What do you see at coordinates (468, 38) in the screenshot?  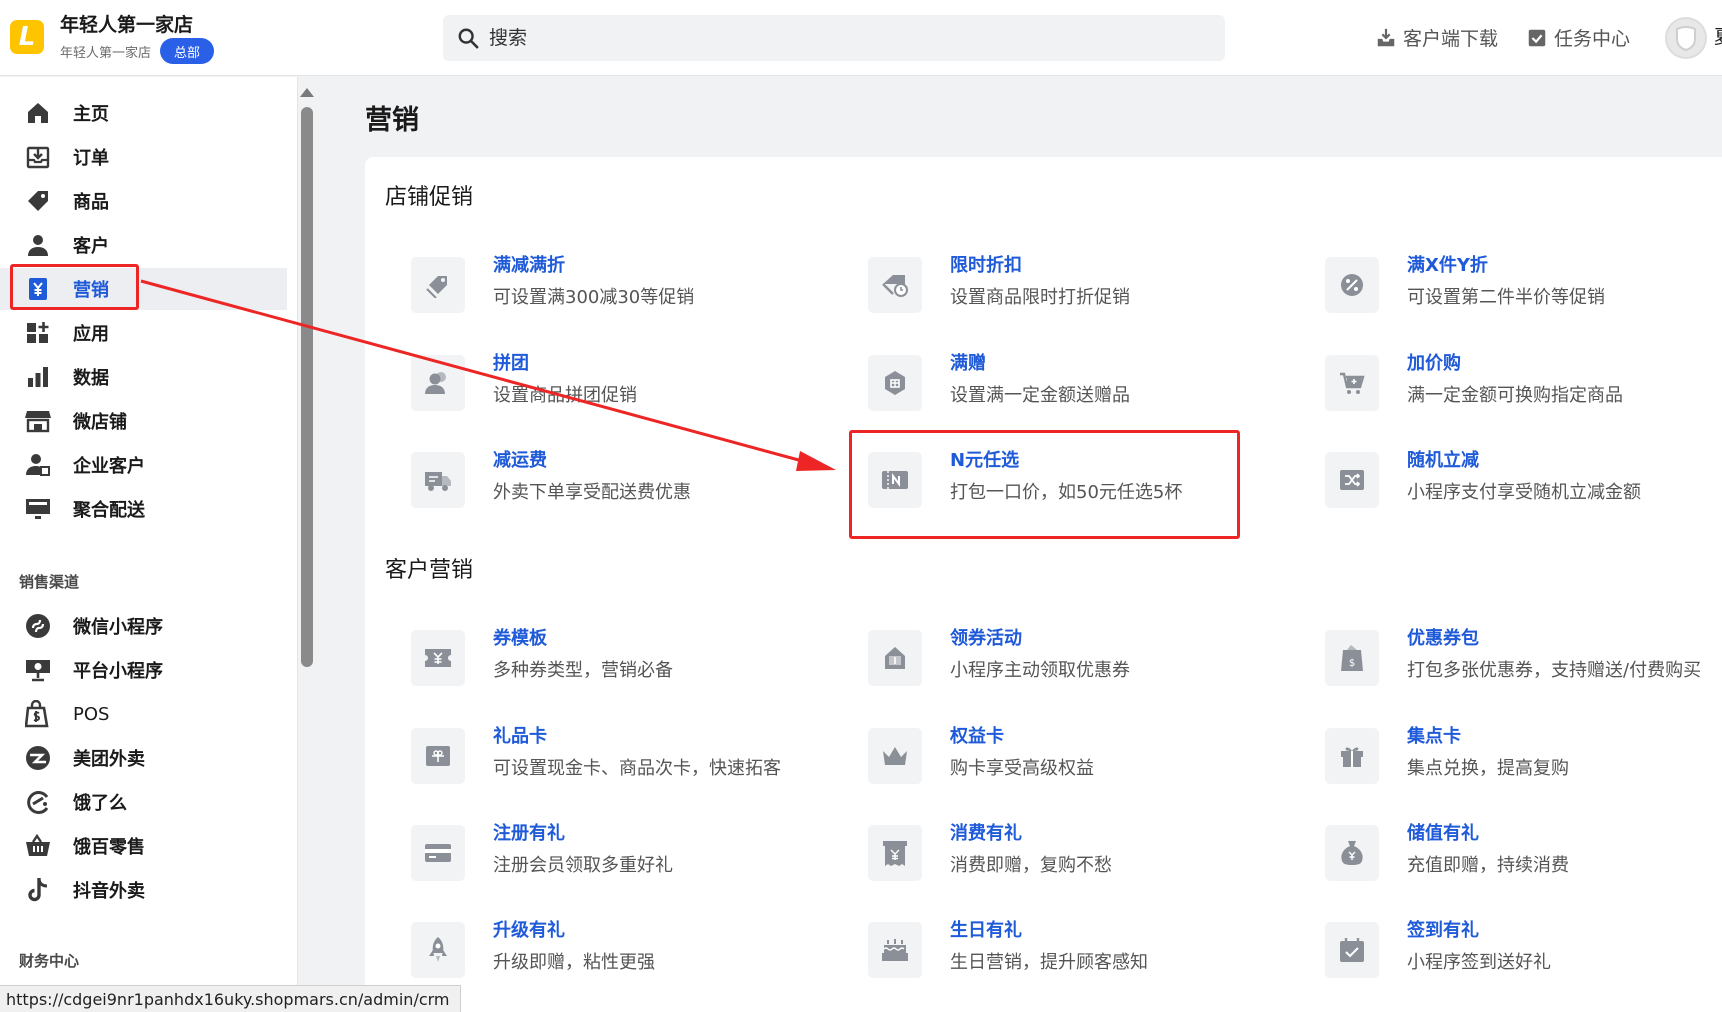 I see `search-icon` at bounding box center [468, 38].